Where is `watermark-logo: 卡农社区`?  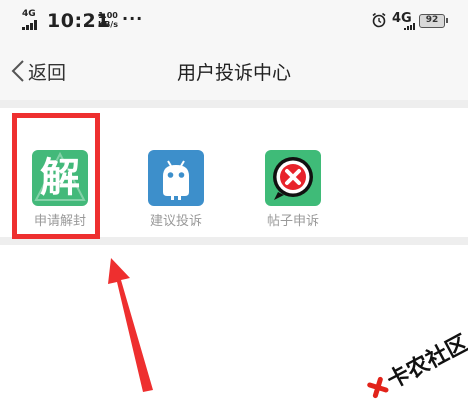
watermark-logo: 卡农社区 is located at coordinates (417, 364).